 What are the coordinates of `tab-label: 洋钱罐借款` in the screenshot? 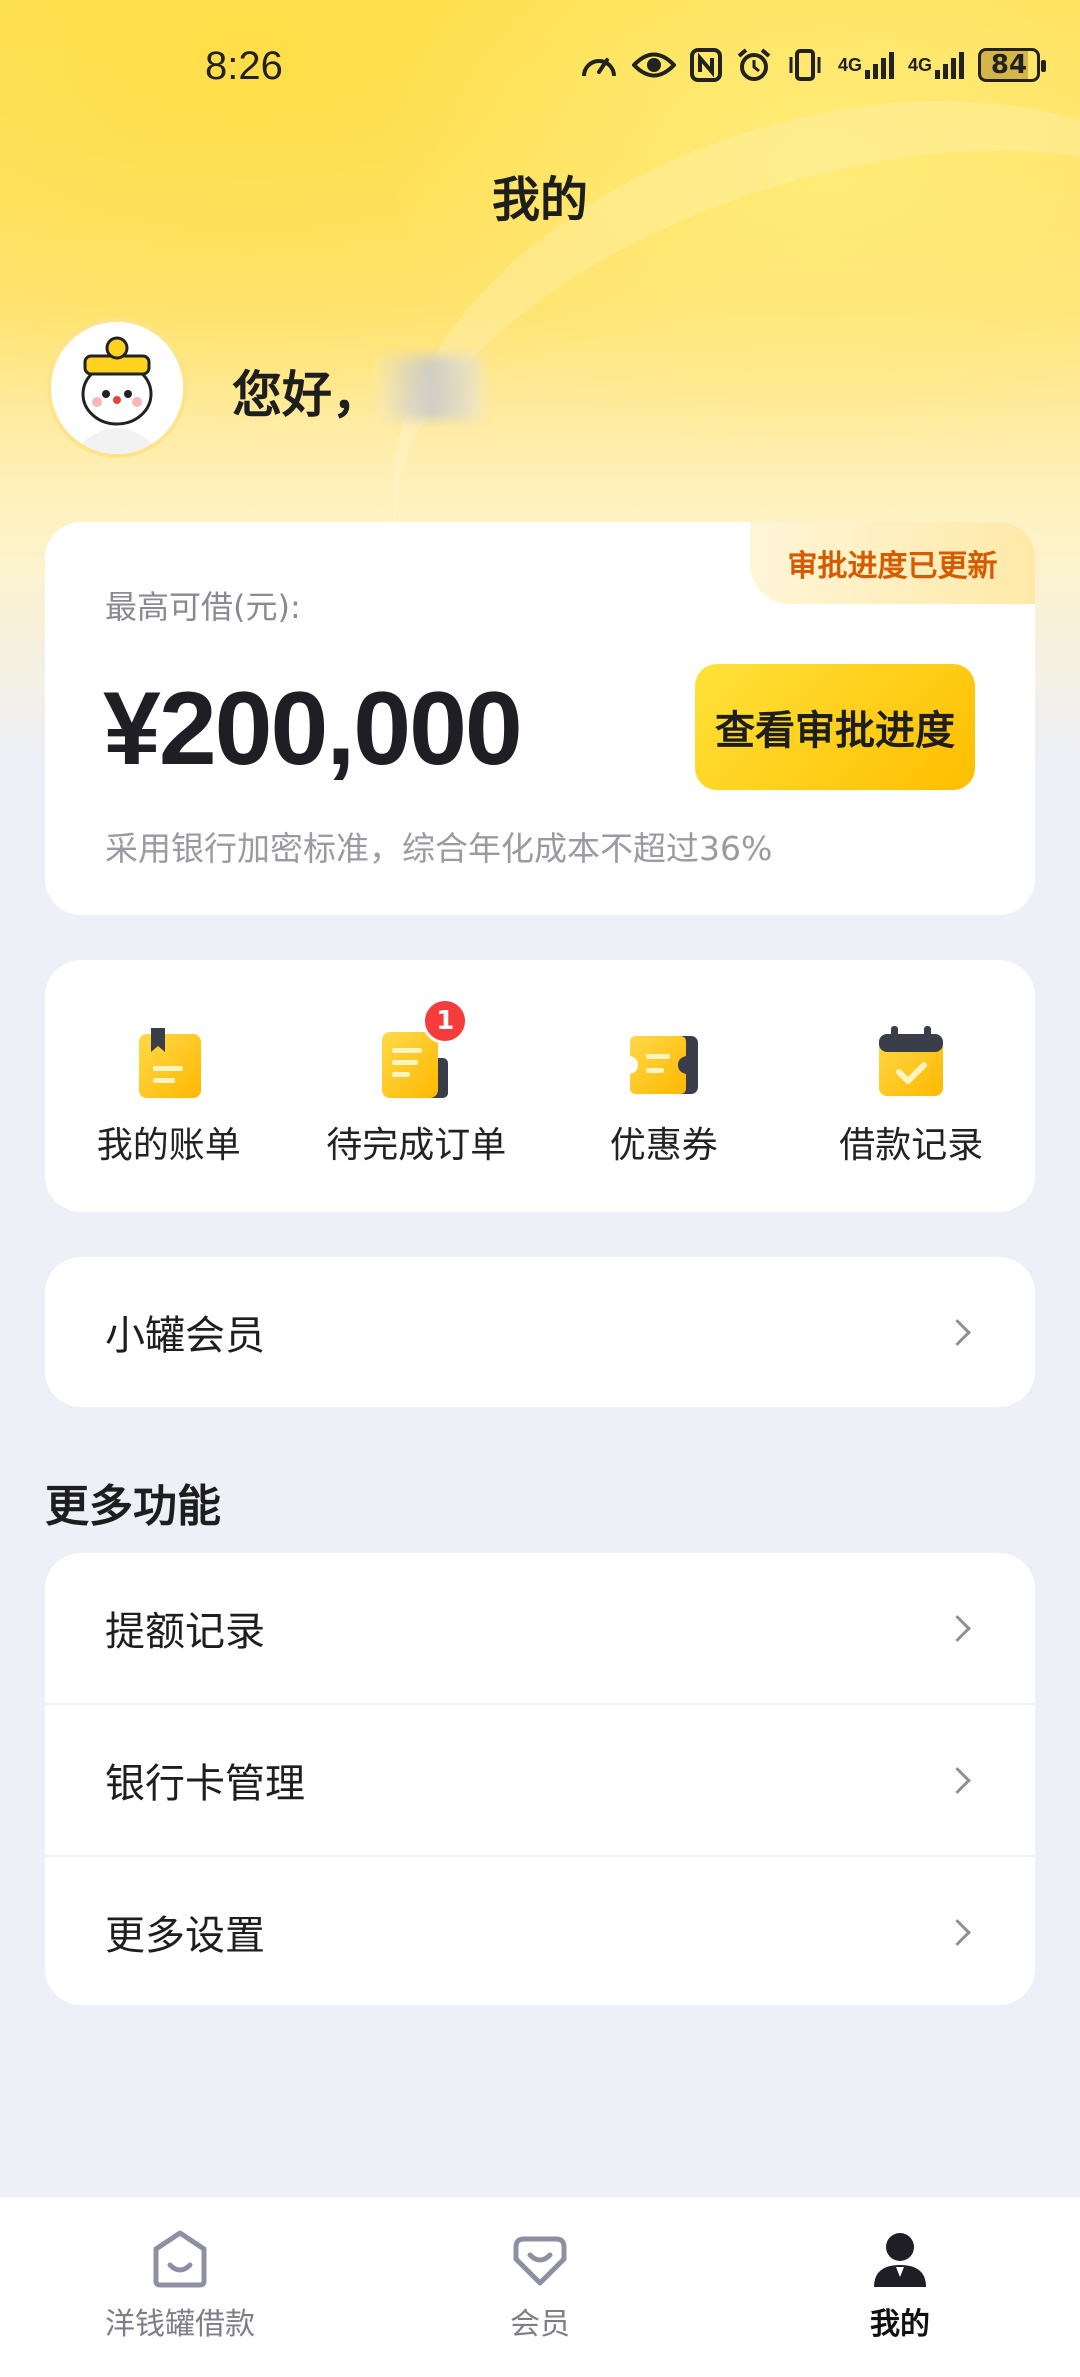 It's located at (180, 2324).